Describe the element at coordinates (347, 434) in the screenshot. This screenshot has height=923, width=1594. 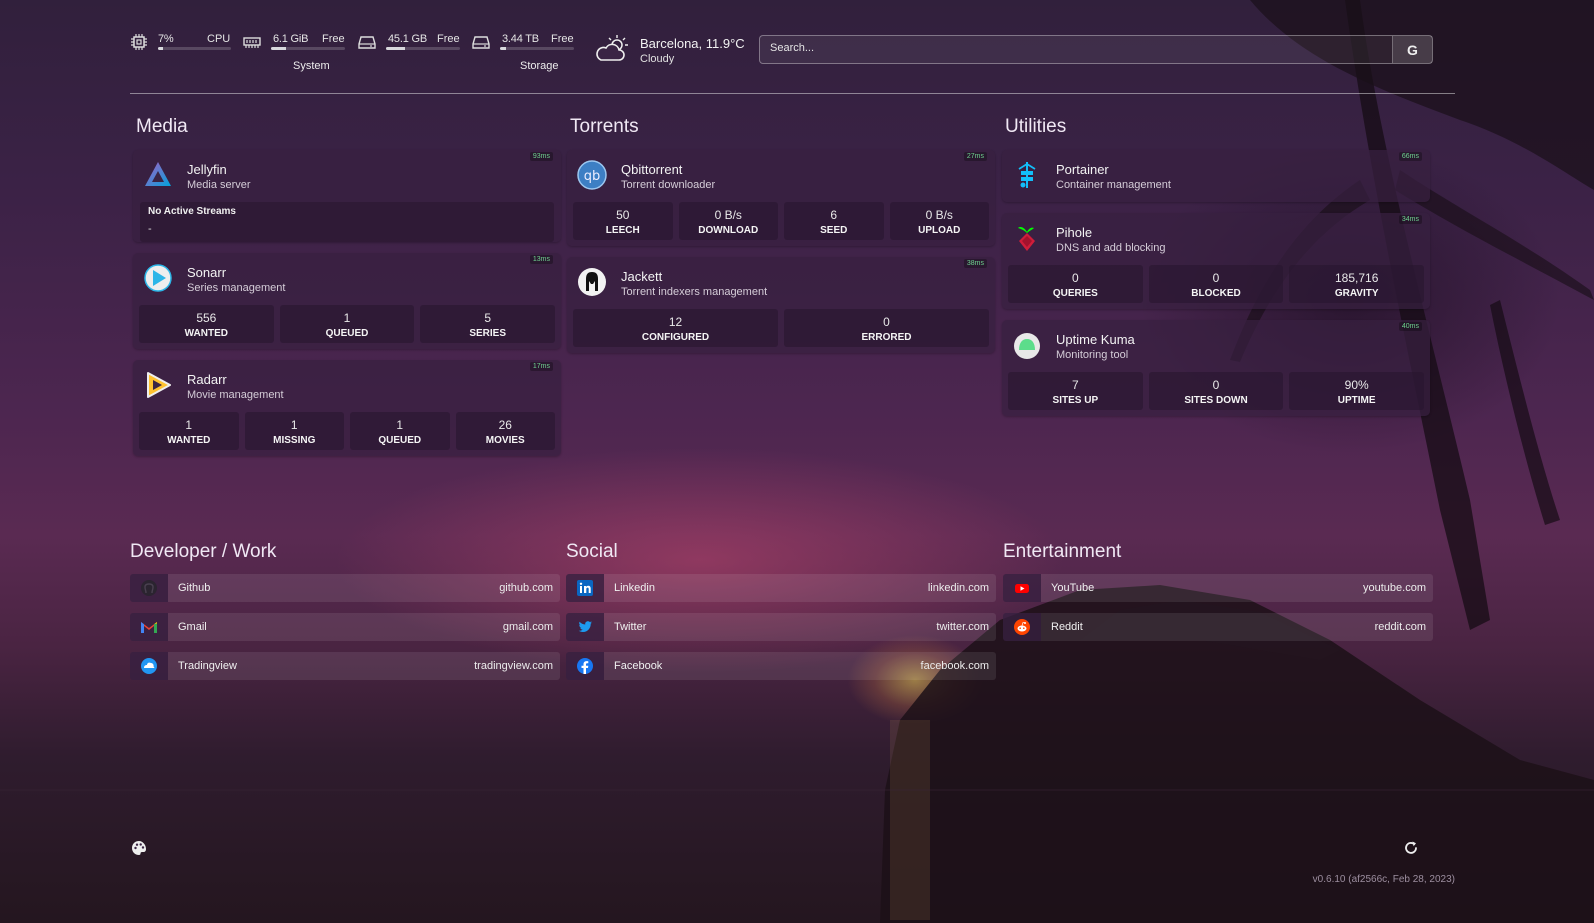
I see `stats-row: 1 WANTED 1 MISSING 1 QUEUED 26 MOVIES` at that location.